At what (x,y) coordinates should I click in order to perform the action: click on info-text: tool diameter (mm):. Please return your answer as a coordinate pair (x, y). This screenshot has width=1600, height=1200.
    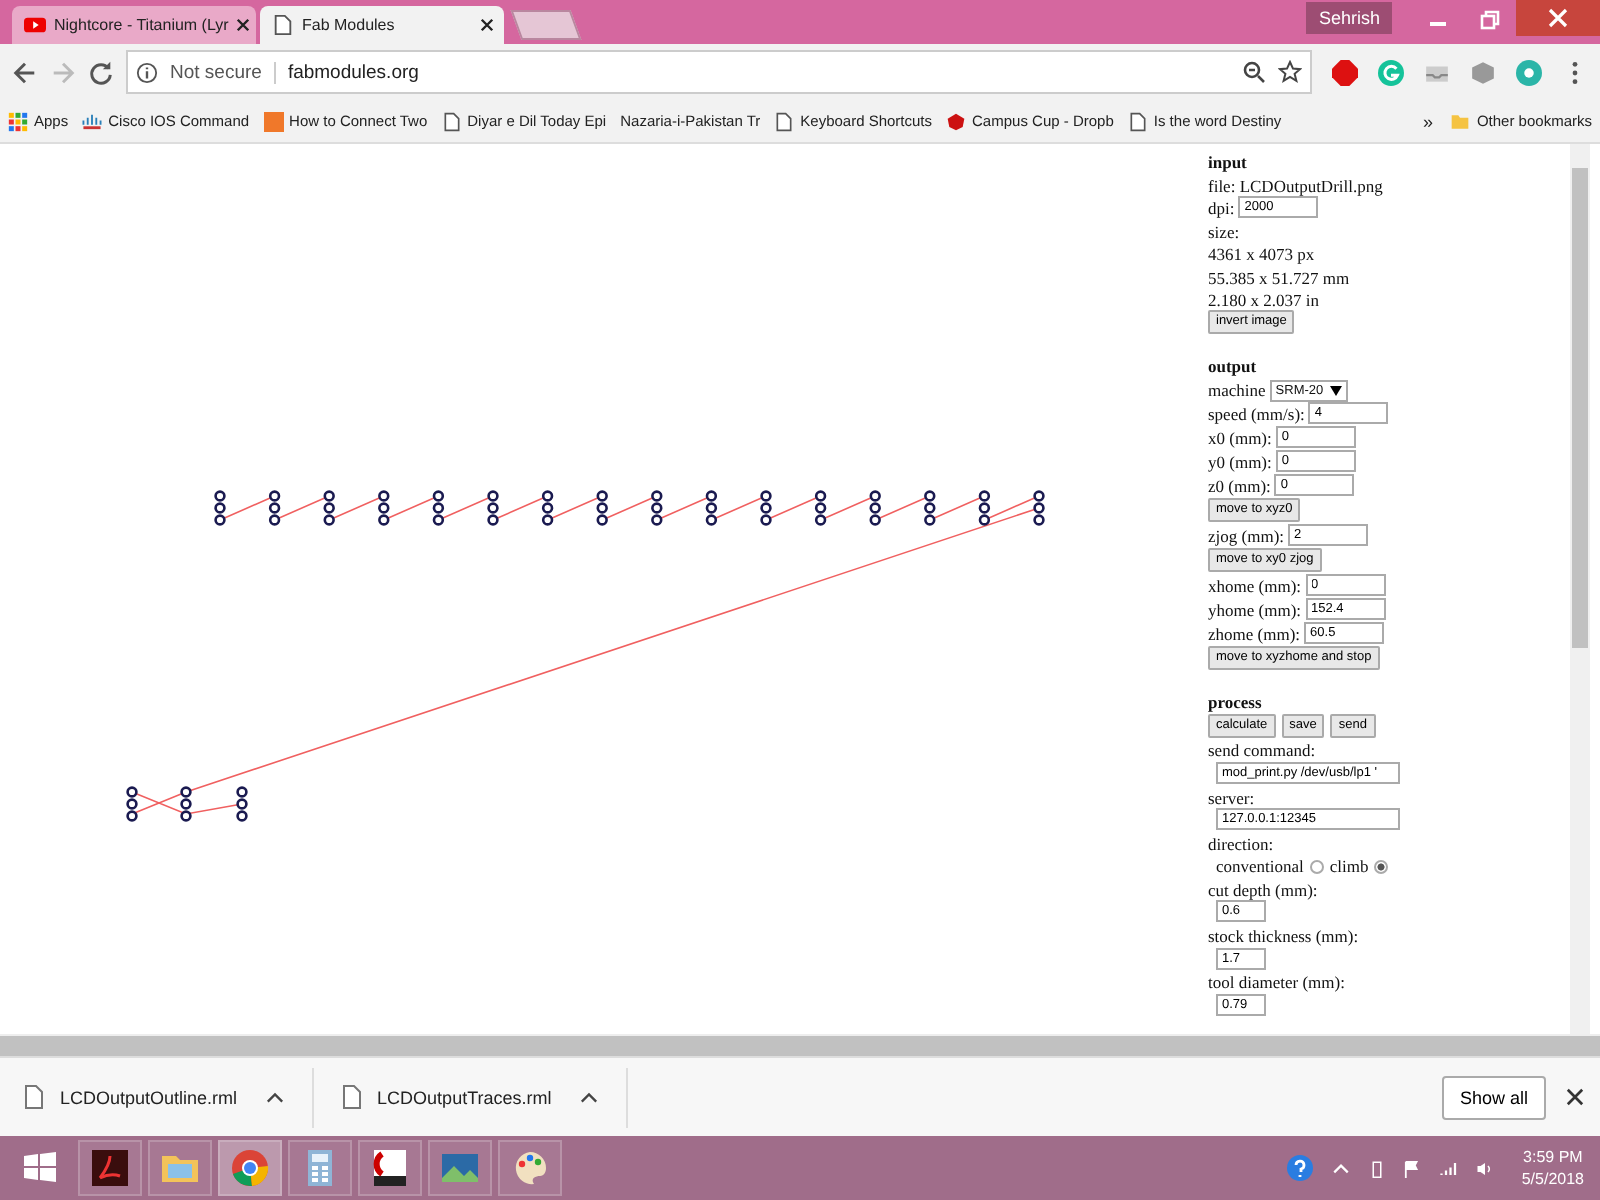
    Looking at the image, I should click on (1277, 982).